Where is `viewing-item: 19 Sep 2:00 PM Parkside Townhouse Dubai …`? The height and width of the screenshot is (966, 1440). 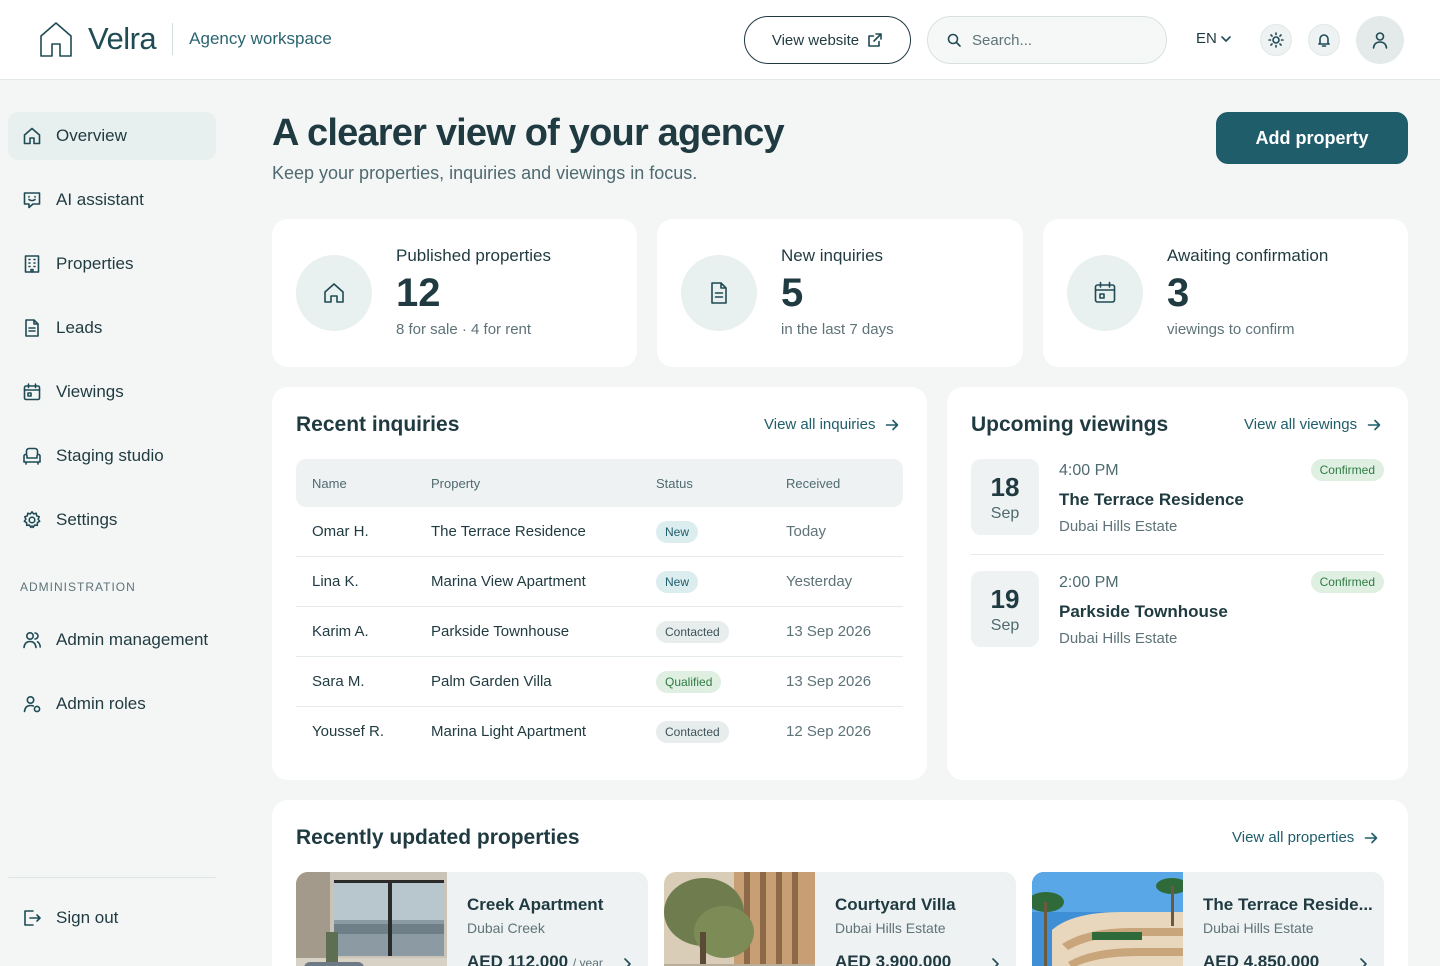 viewing-item: 19 Sep 2:00 PM Parkside Townhouse Dubai … is located at coordinates (1177, 621).